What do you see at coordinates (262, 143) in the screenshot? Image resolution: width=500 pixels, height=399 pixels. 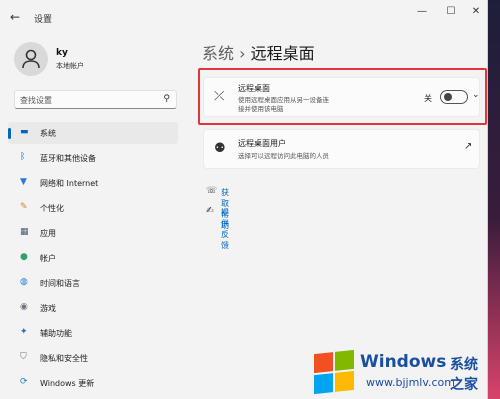 I see `remote-users-title: 远程桌面用户` at bounding box center [262, 143].